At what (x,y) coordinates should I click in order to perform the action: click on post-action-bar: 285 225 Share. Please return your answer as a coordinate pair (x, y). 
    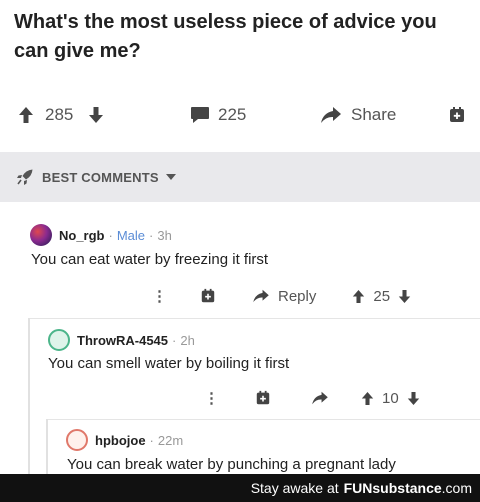
    Looking at the image, I should click on (240, 115).